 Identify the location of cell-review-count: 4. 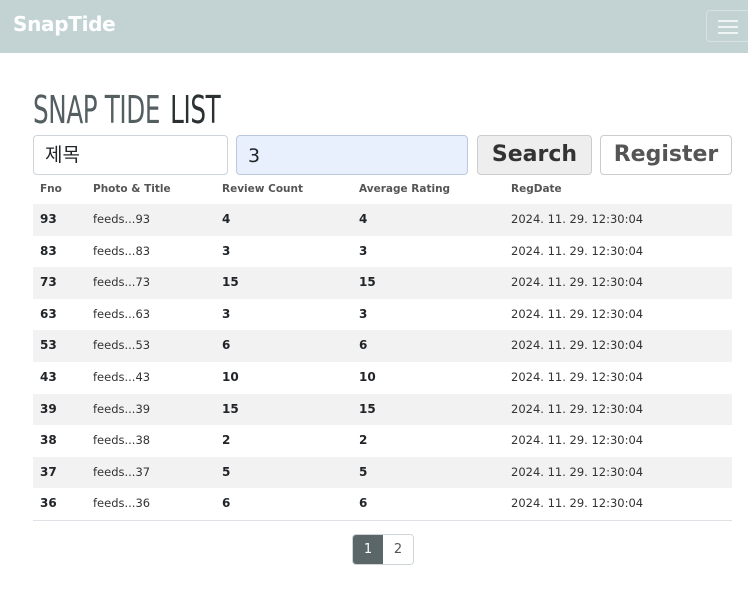
(226, 219).